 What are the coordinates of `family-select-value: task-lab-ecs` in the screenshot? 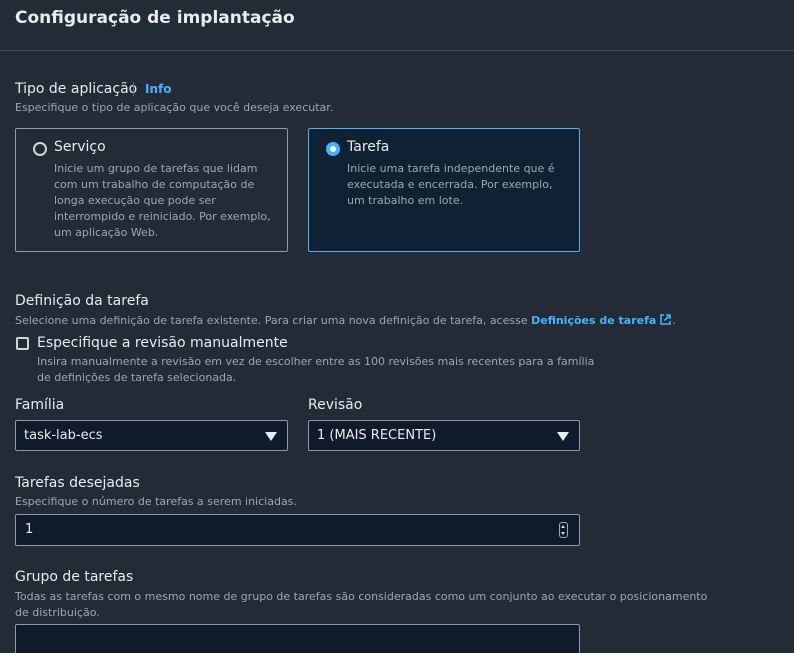 It's located at (63, 435).